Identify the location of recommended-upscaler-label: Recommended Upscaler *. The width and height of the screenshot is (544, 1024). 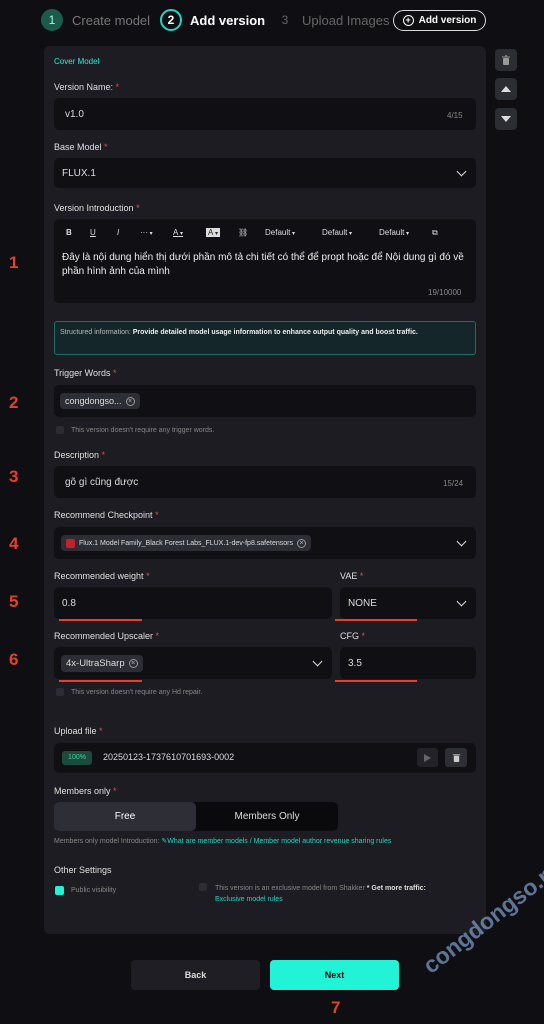
(107, 636).